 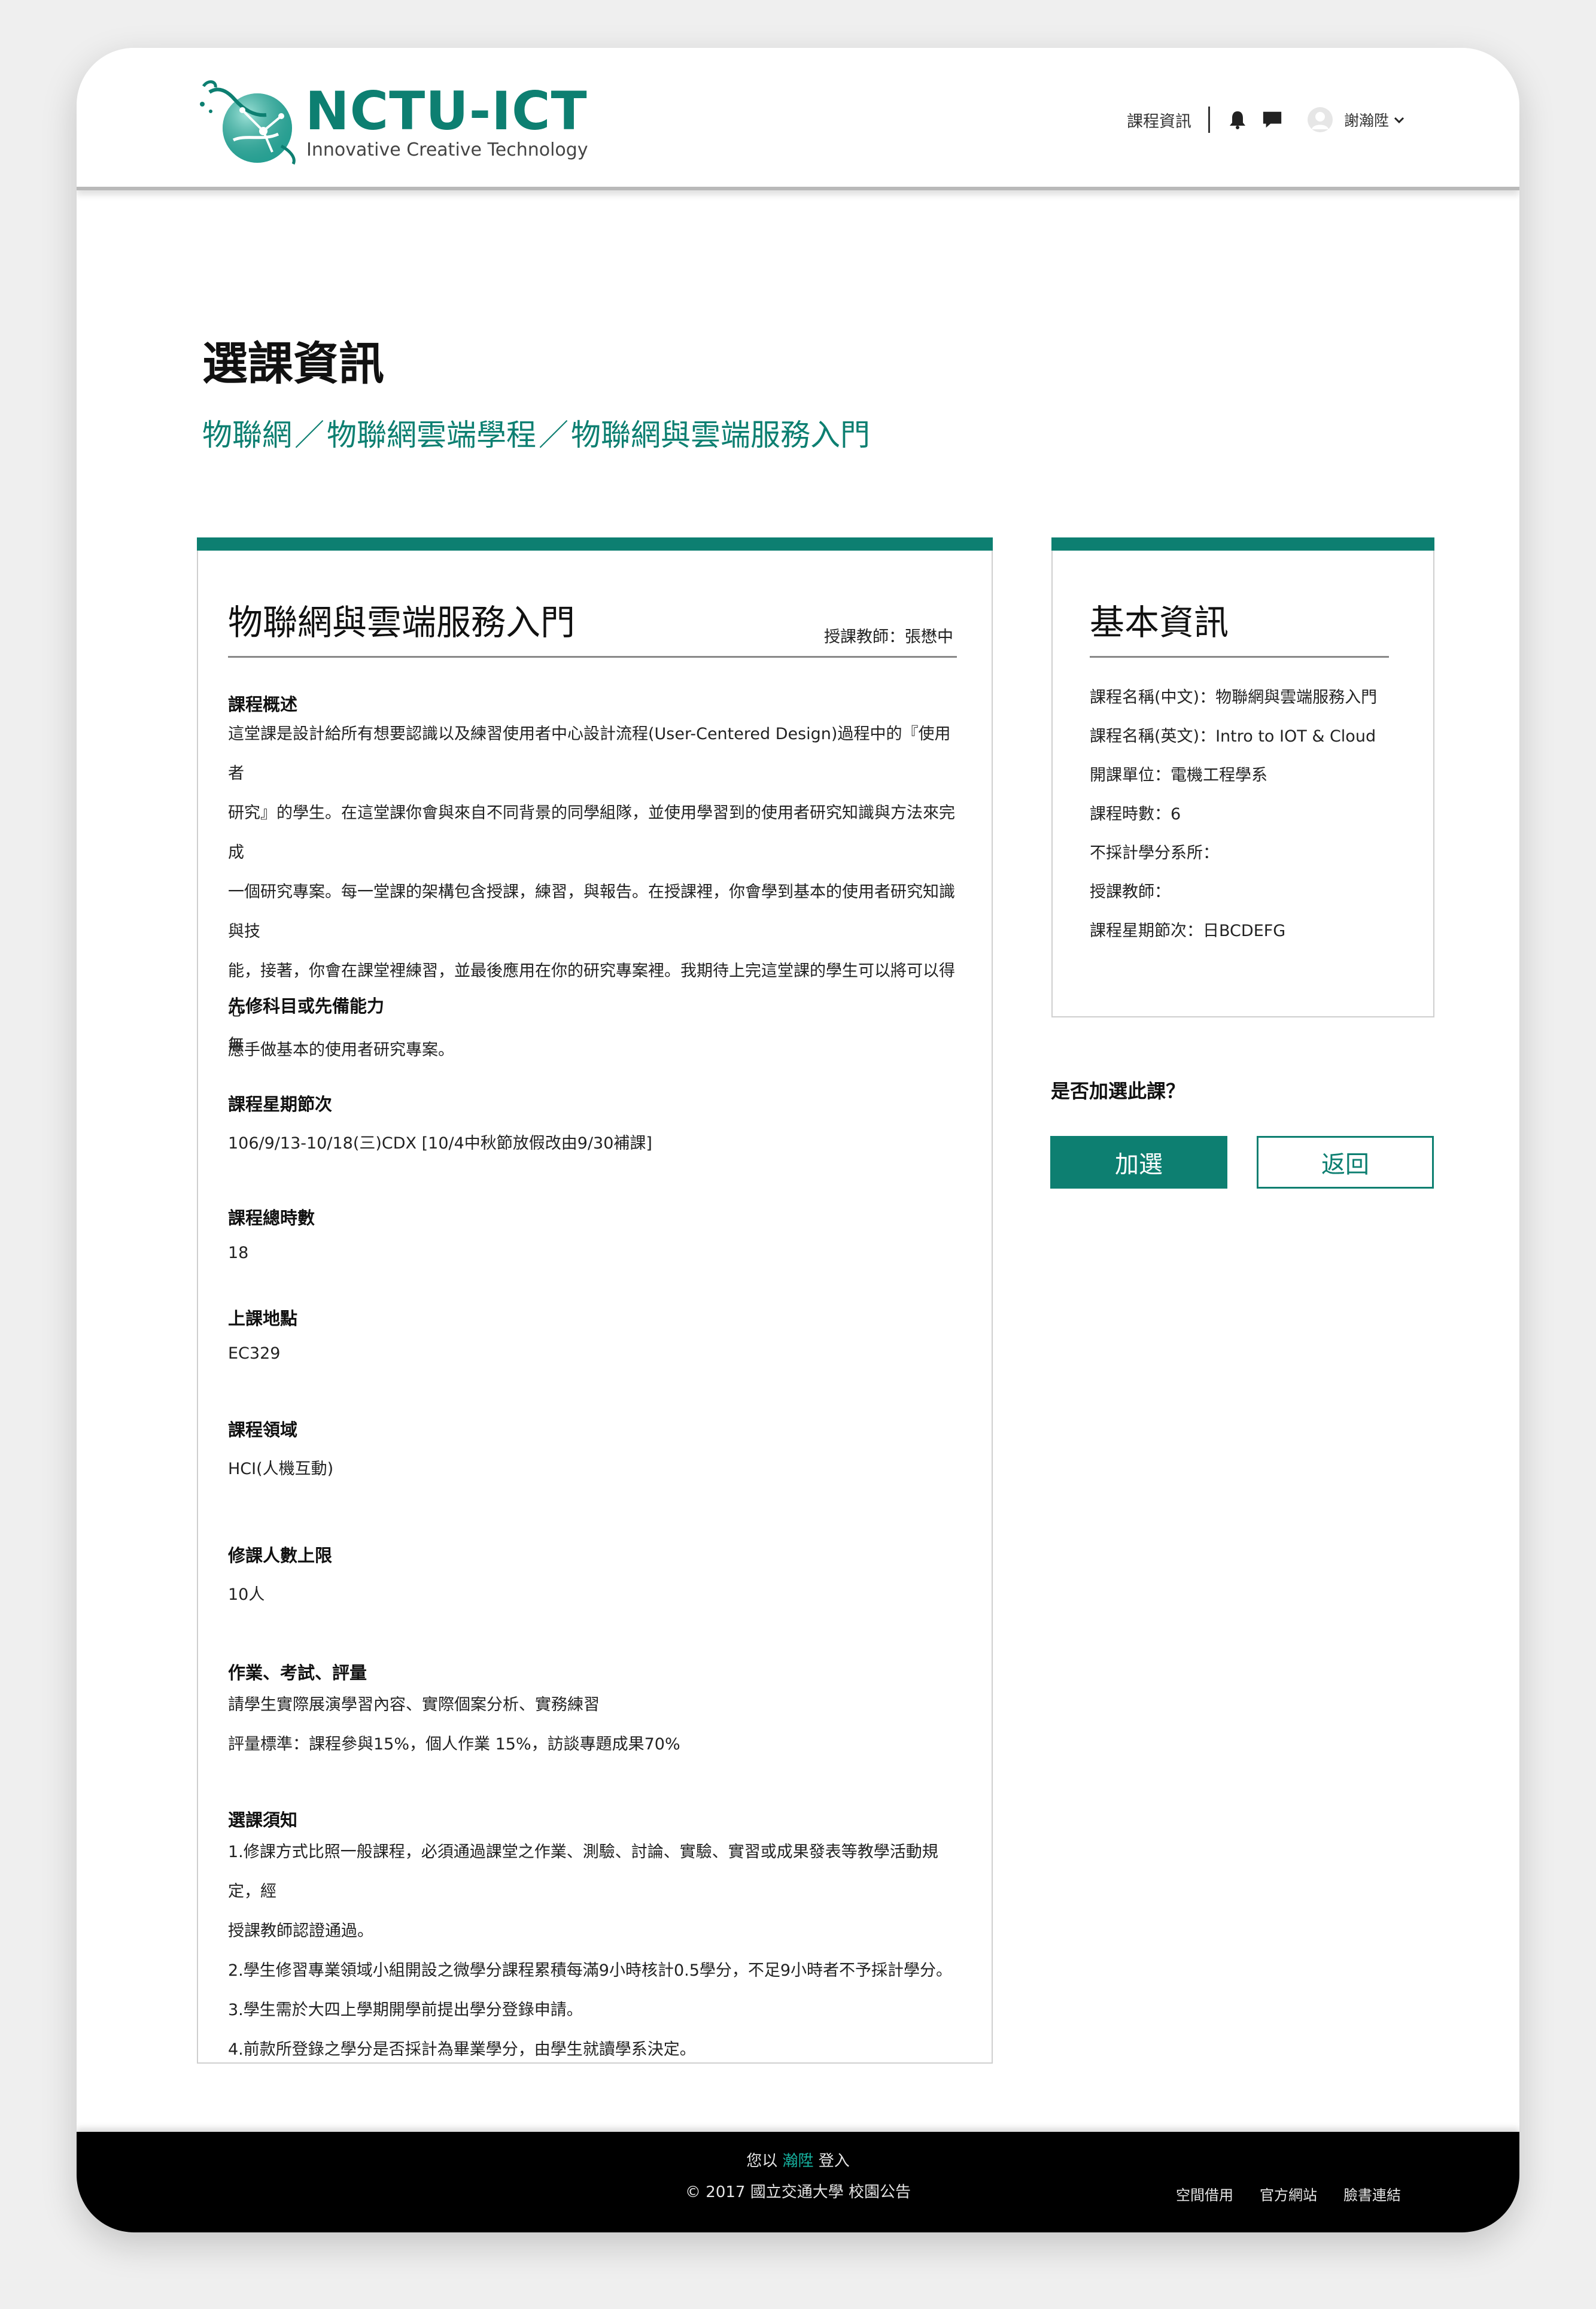 What do you see at coordinates (1367, 119) in the screenshot?
I see `user-name: 謝瀚陞` at bounding box center [1367, 119].